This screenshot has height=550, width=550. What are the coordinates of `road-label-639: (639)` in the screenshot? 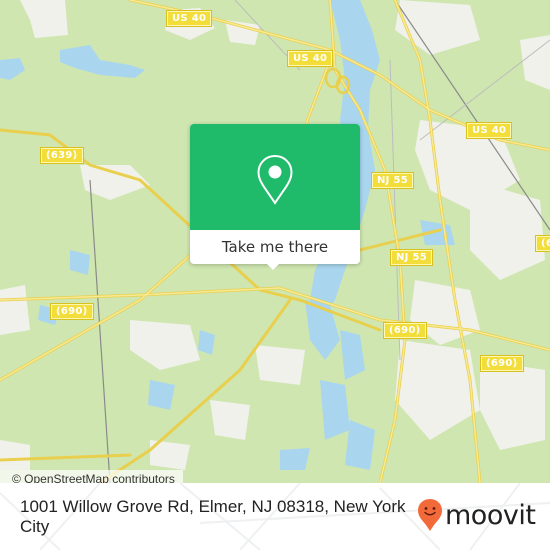 It's located at (62, 155).